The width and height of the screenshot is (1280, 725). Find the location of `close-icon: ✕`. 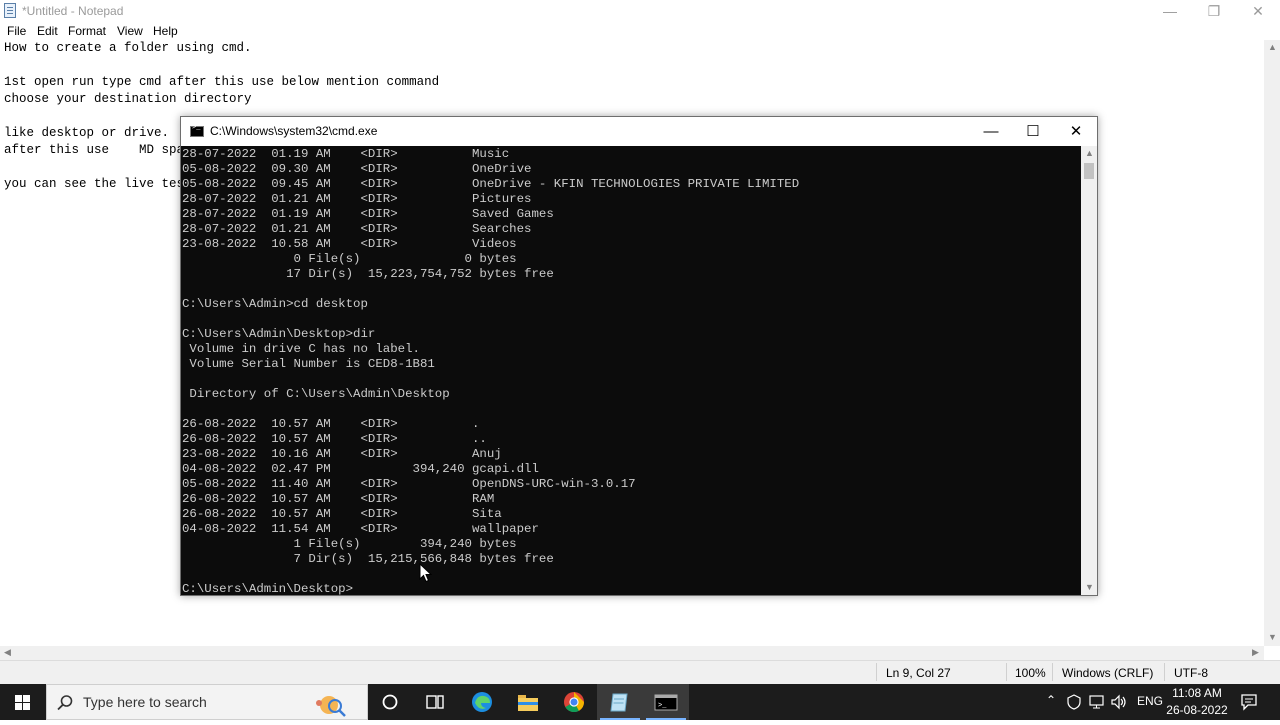

close-icon: ✕ is located at coordinates (1258, 11).